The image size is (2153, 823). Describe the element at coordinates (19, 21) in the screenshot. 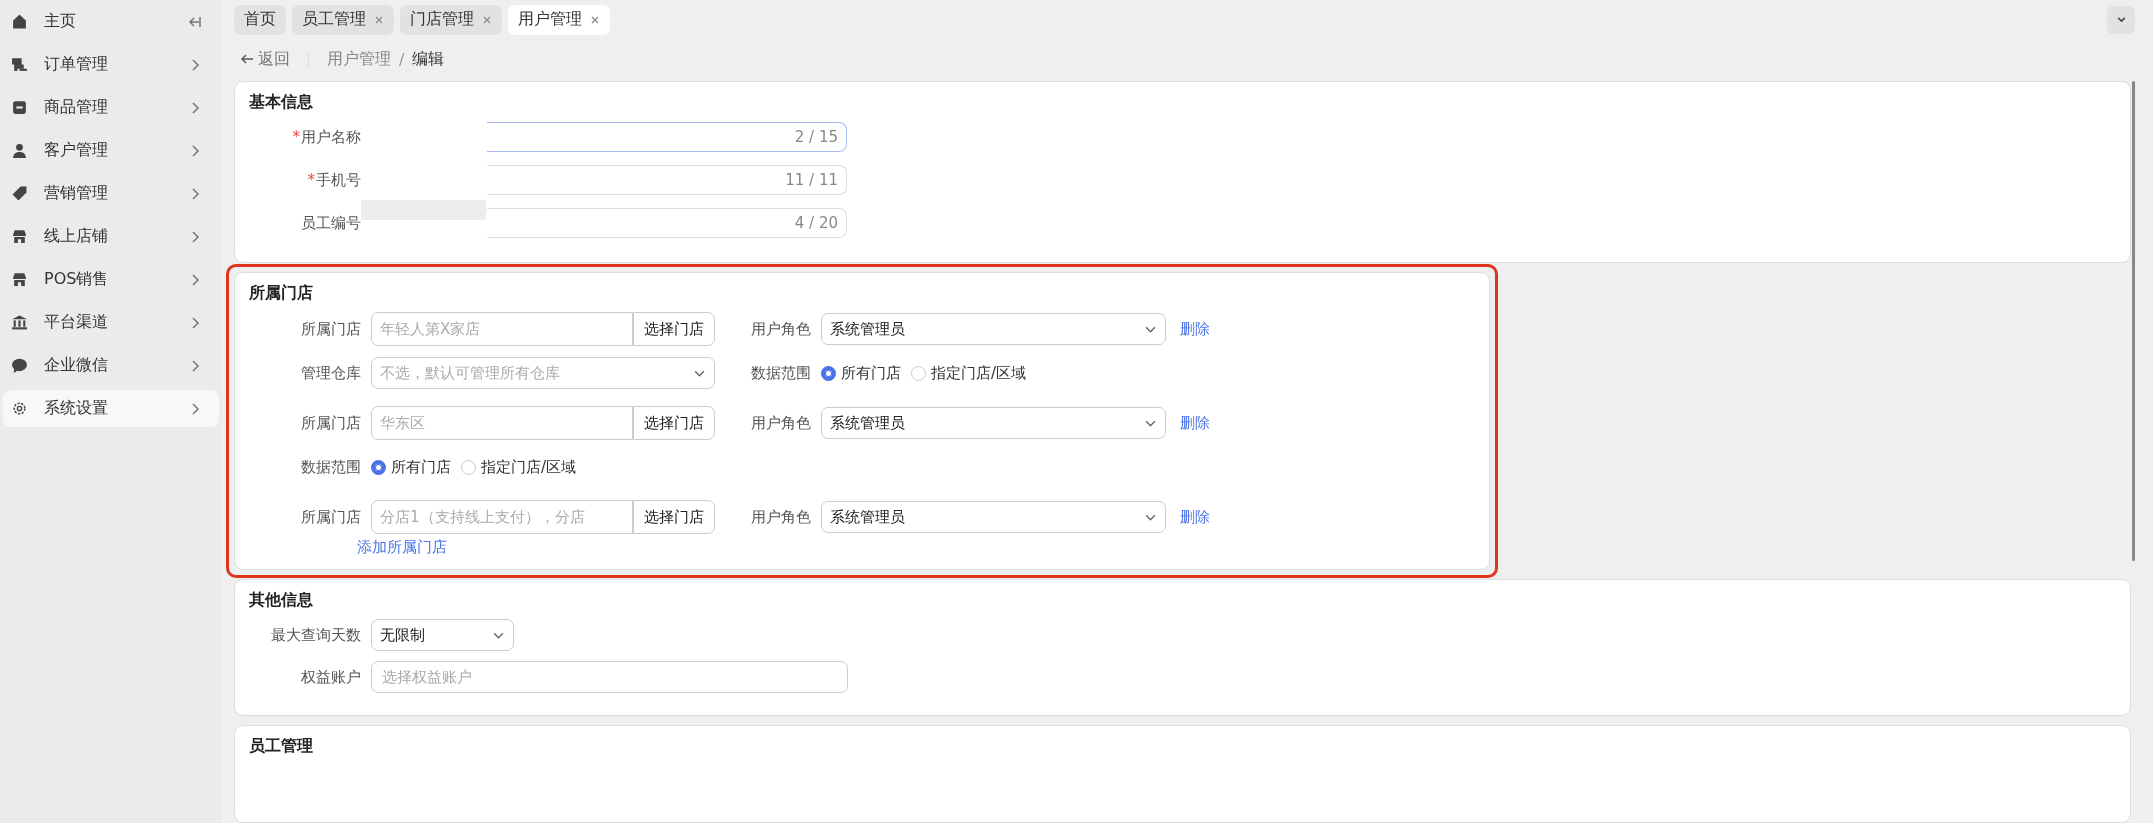

I see `home-icon` at that location.